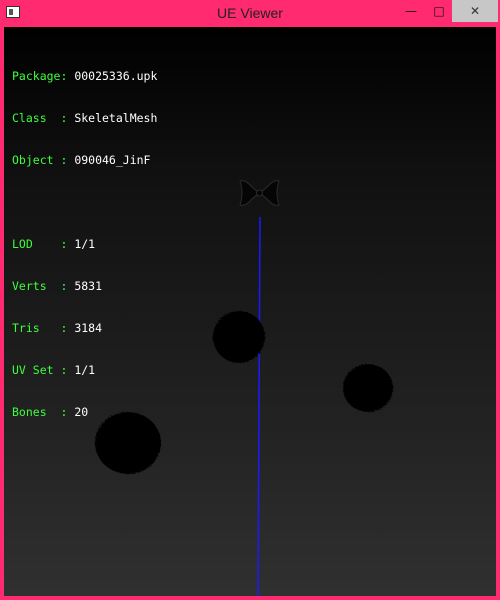 This screenshot has width=500, height=600. Describe the element at coordinates (439, 11) in the screenshot. I see `maximize-button: □` at that location.